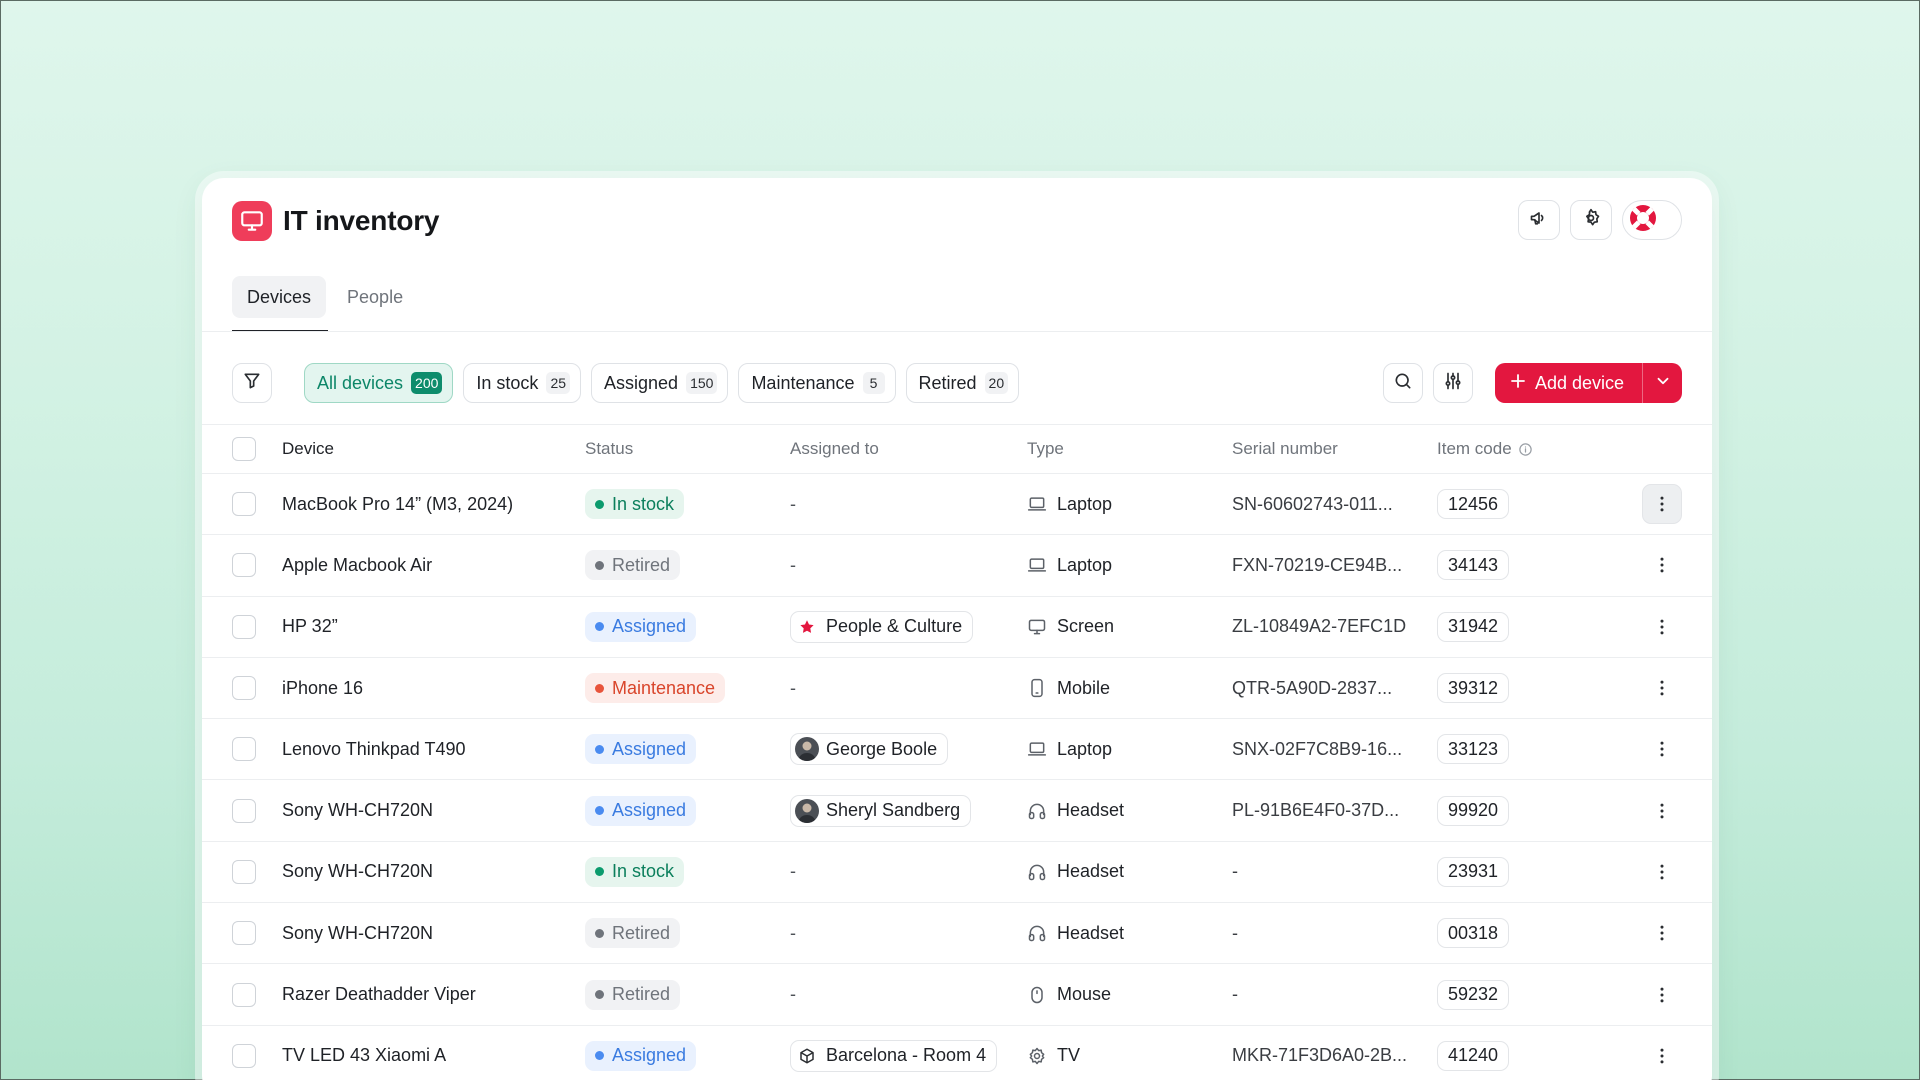 The image size is (1920, 1080). I want to click on filter-maintenance: Maintenance 5, so click(817, 383).